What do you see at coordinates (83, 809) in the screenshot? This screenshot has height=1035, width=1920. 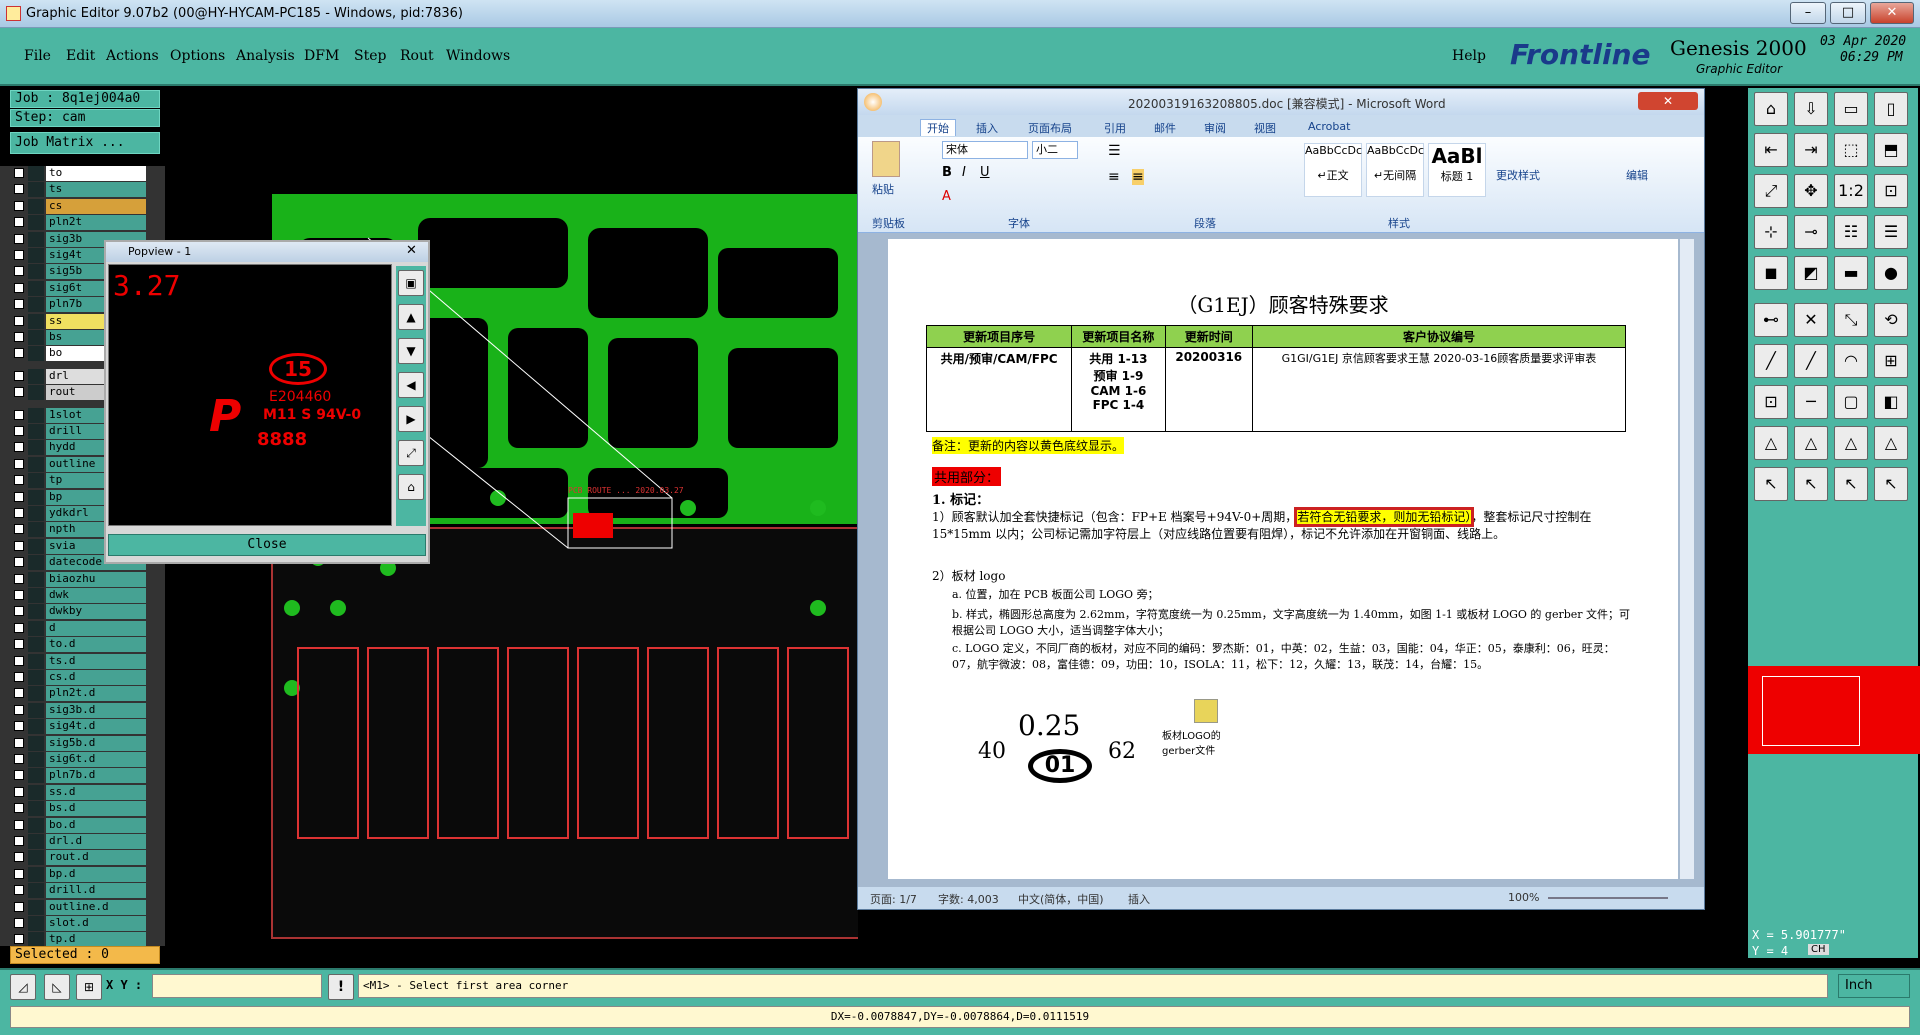 I see `layer-row: bs.d` at bounding box center [83, 809].